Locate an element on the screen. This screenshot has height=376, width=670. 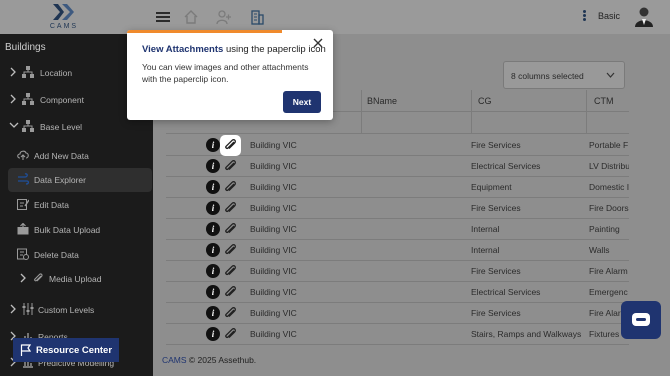
chat-button is located at coordinates (641, 320).